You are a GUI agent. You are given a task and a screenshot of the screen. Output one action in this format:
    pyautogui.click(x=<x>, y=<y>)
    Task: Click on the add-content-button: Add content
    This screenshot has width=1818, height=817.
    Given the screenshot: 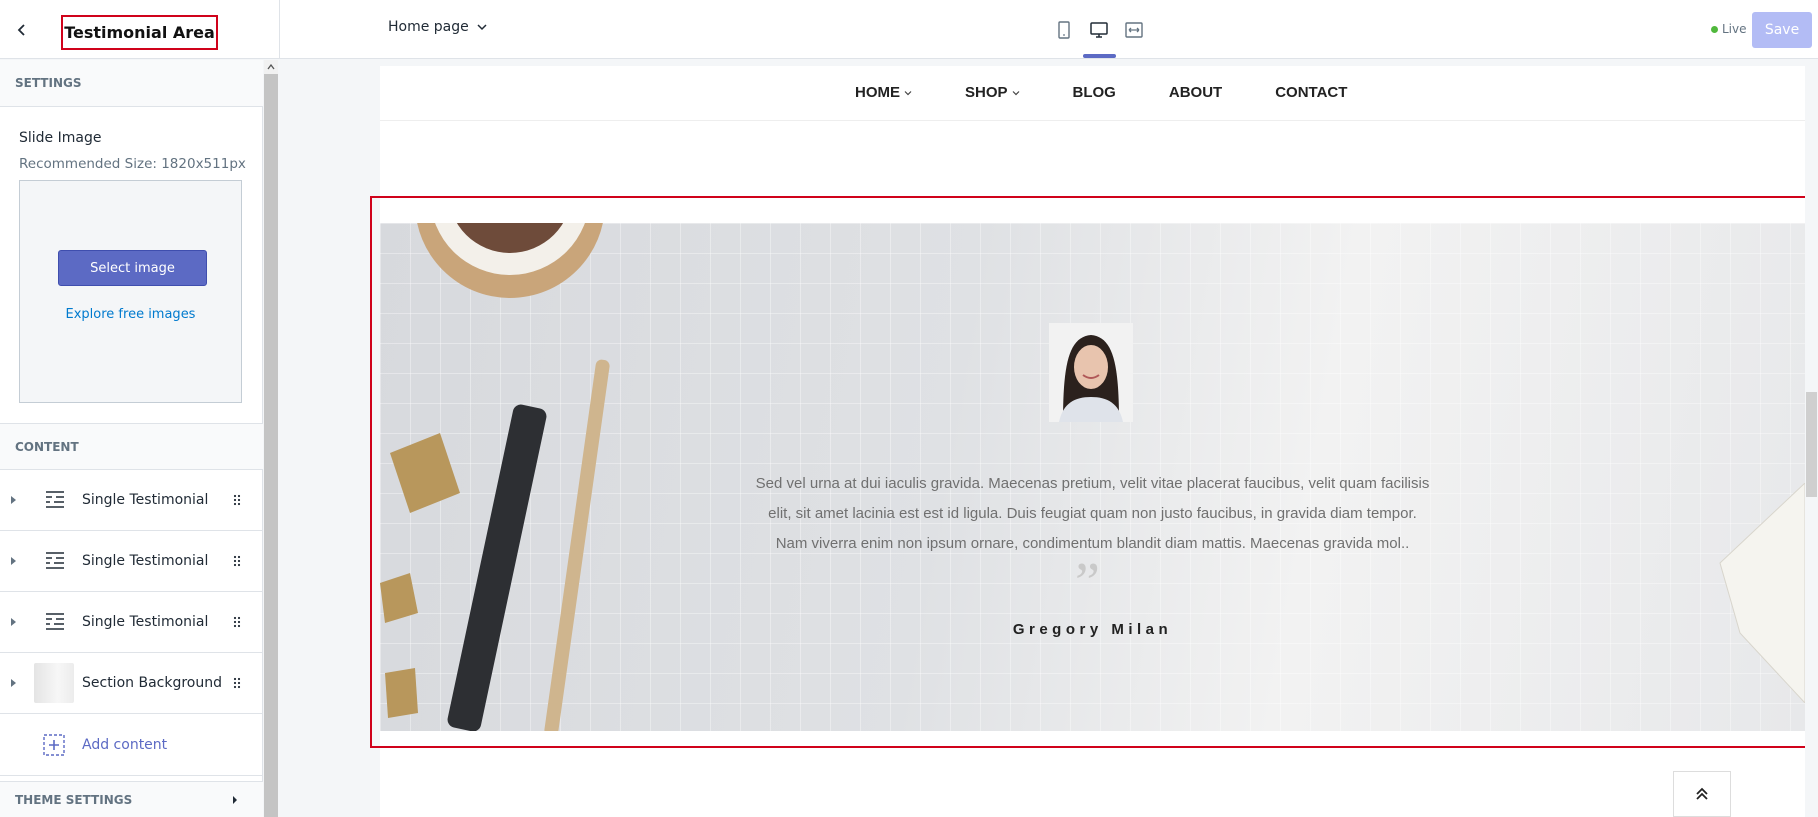 What is the action you would take?
    pyautogui.click(x=131, y=745)
    